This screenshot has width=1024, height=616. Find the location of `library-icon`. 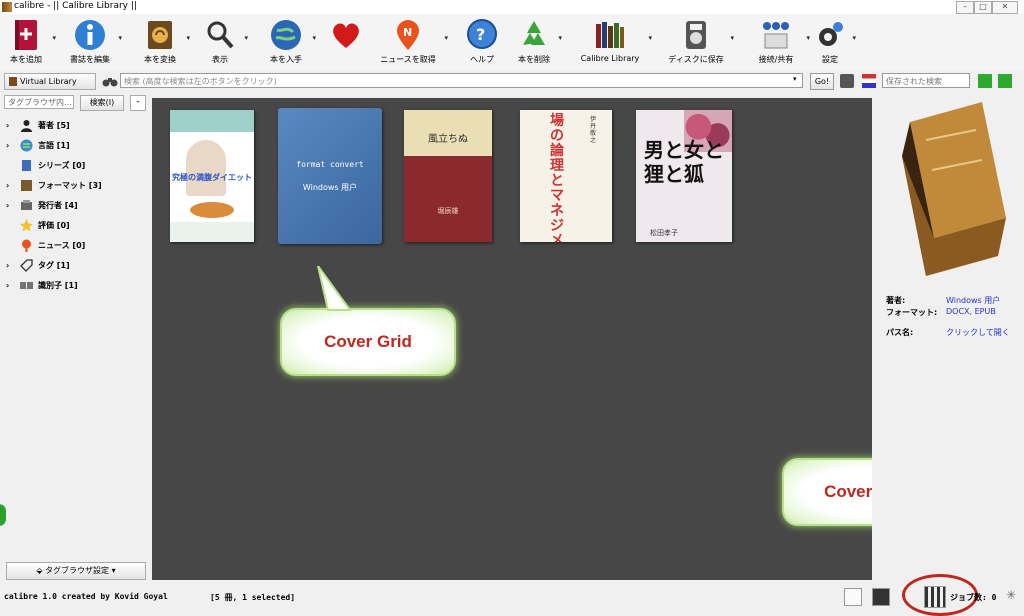

library-icon is located at coordinates (610, 35).